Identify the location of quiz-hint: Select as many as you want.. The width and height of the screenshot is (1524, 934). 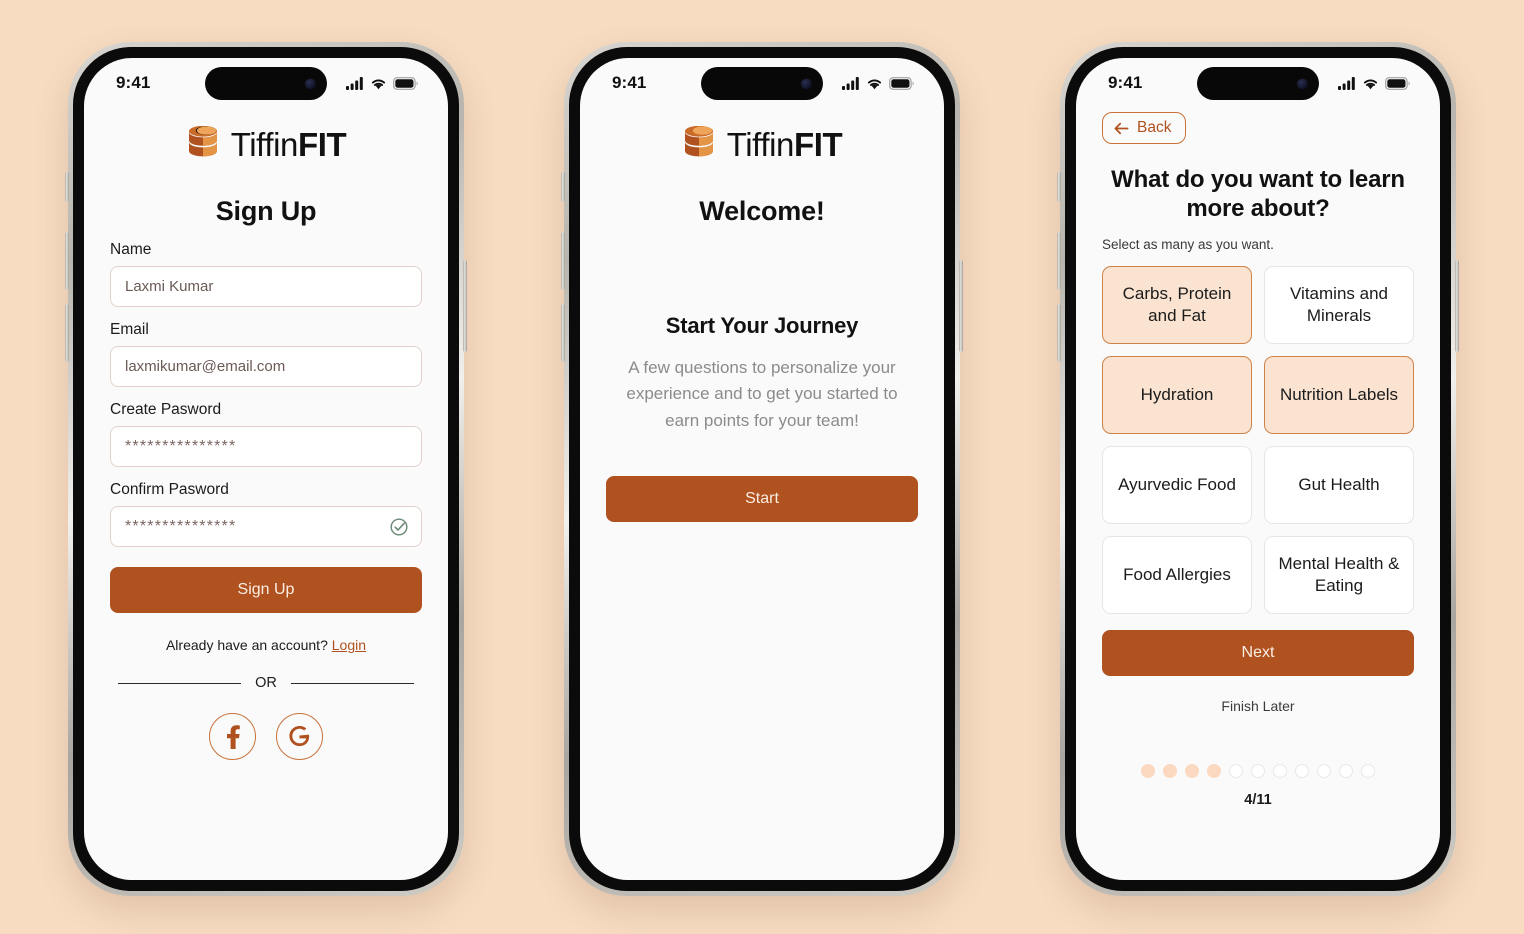
(1188, 244).